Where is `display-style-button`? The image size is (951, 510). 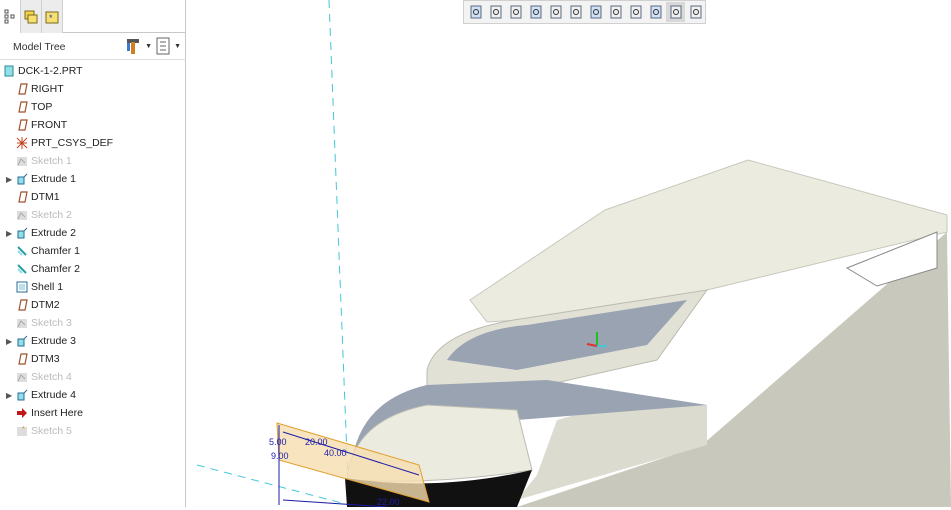
display-style-button is located at coordinates (556, 12).